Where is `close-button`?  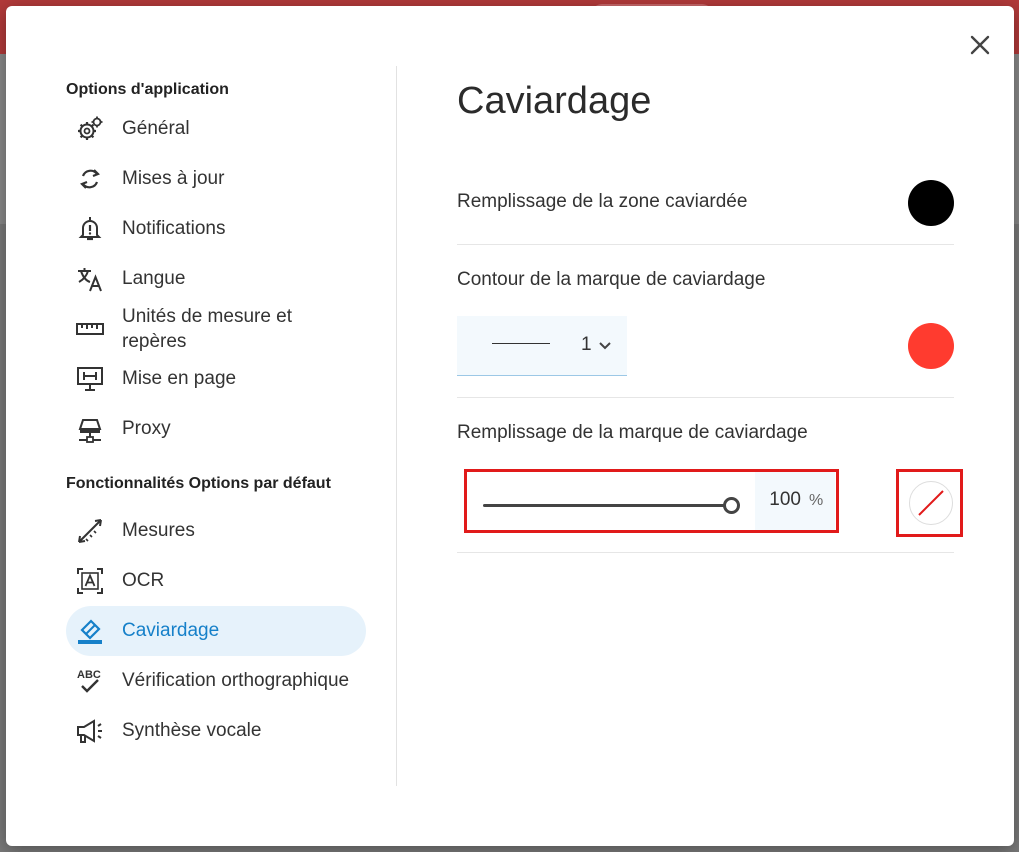
close-button is located at coordinates (980, 45).